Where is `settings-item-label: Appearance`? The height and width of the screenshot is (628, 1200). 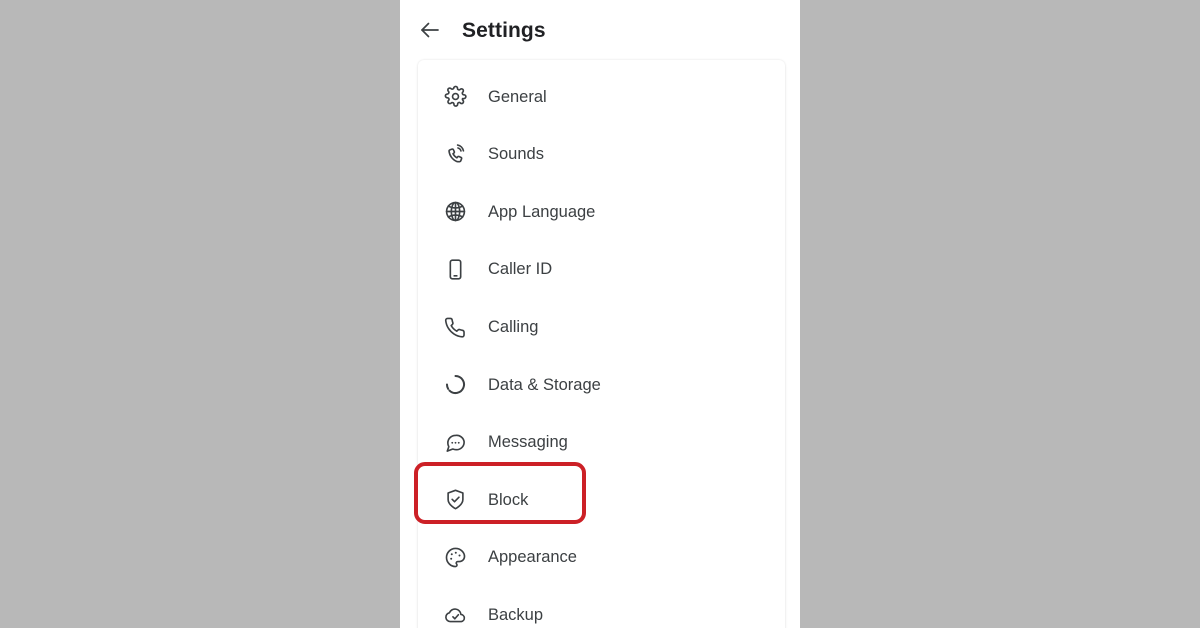
settings-item-label: Appearance is located at coordinates (532, 557).